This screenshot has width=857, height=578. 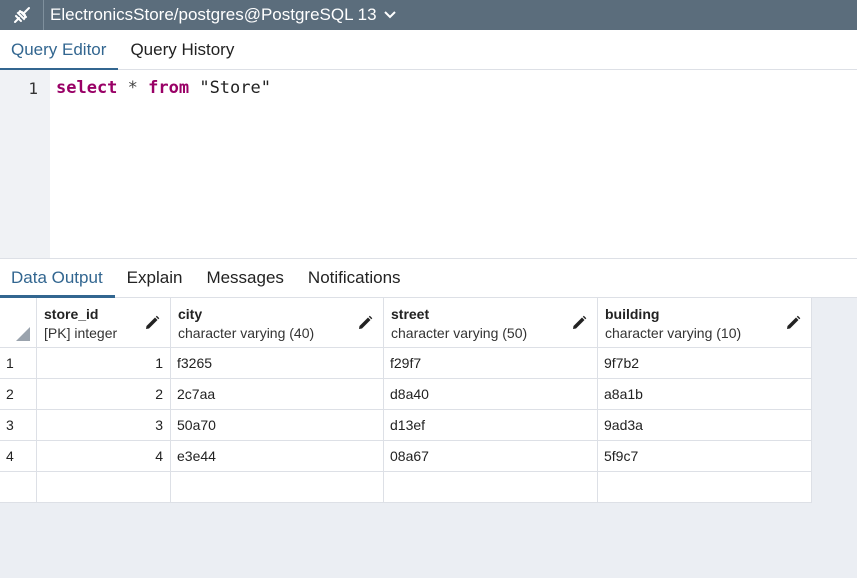 I want to click on connection-bar: ElectronicsStore/postgres@PostgreSQL 13, so click(x=428, y=15).